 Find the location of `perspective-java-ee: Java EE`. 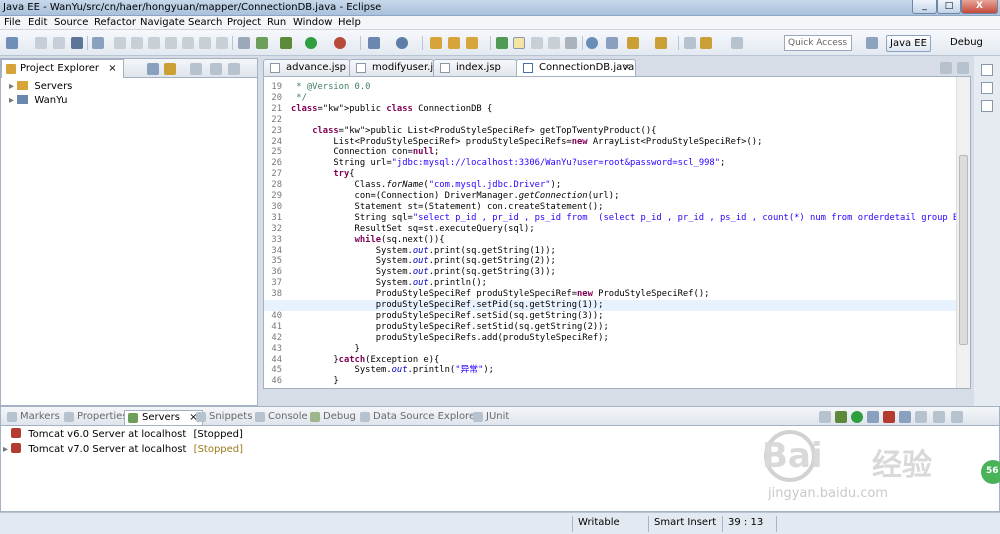

perspective-java-ee: Java EE is located at coordinates (908, 43).